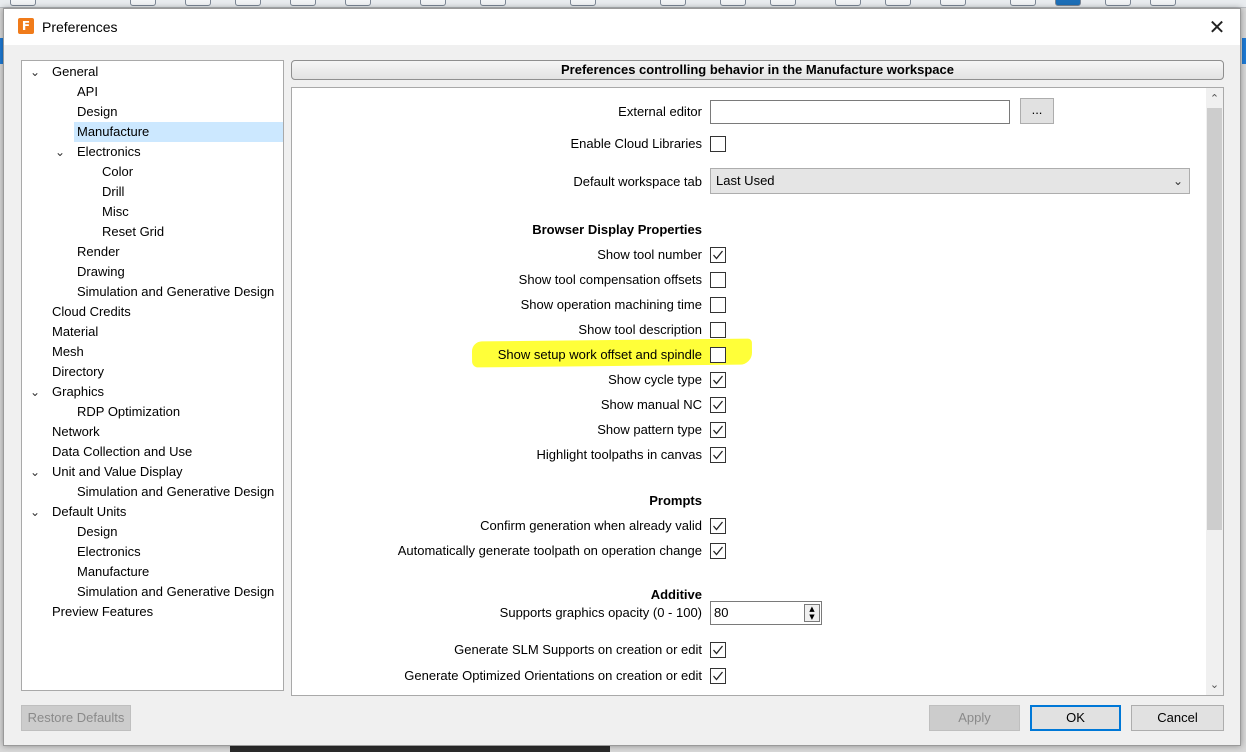  I want to click on tree-item: Cloud Credits, so click(92, 312).